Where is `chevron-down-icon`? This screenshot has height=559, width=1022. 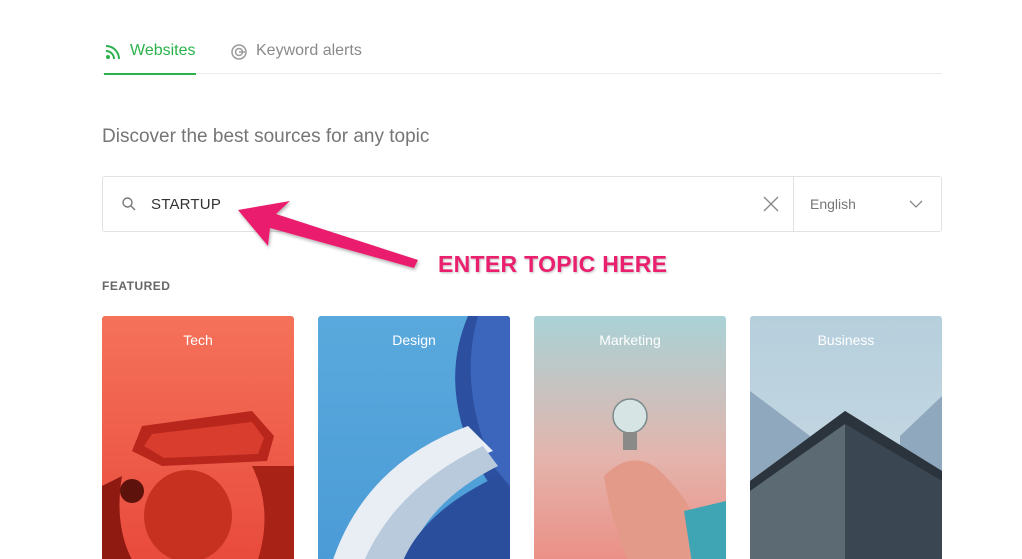
chevron-down-icon is located at coordinates (916, 204).